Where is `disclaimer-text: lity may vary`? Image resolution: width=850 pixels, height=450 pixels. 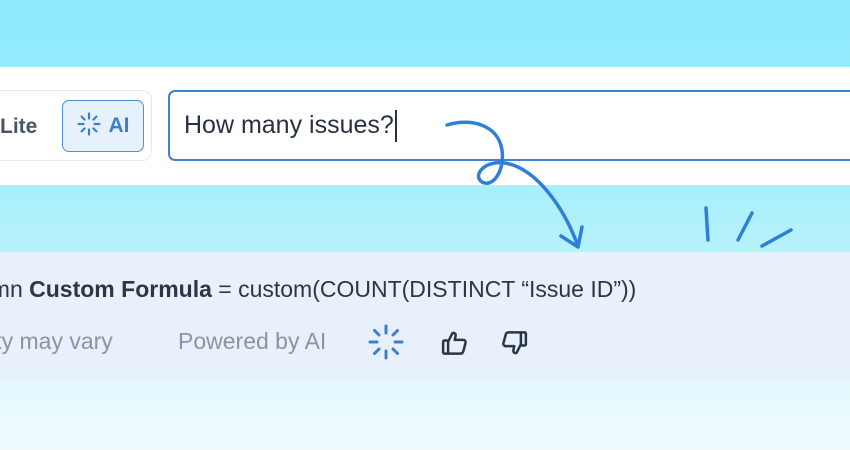 disclaimer-text: lity may vary is located at coordinates (56, 341).